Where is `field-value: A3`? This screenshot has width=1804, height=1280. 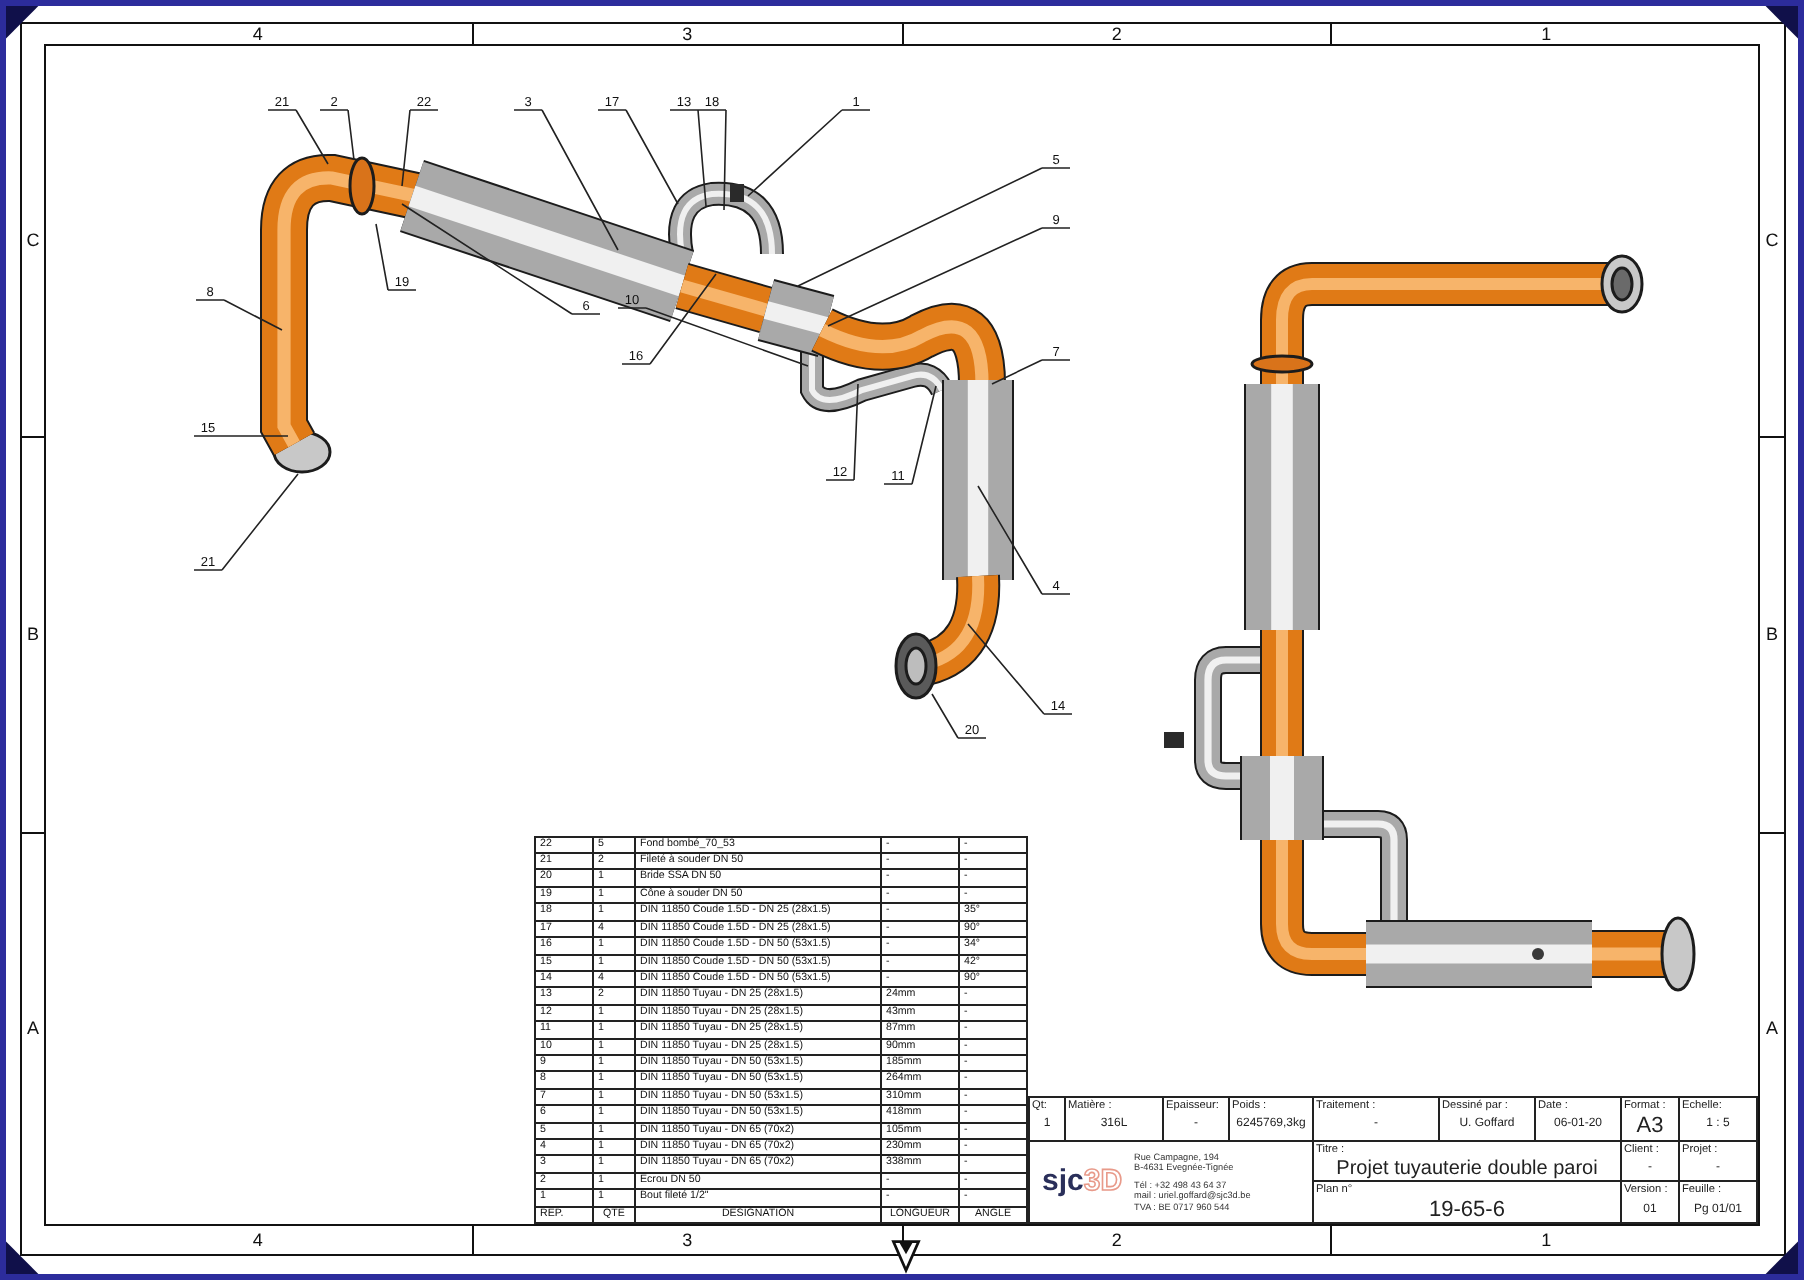
field-value: A3 is located at coordinates (1650, 1126).